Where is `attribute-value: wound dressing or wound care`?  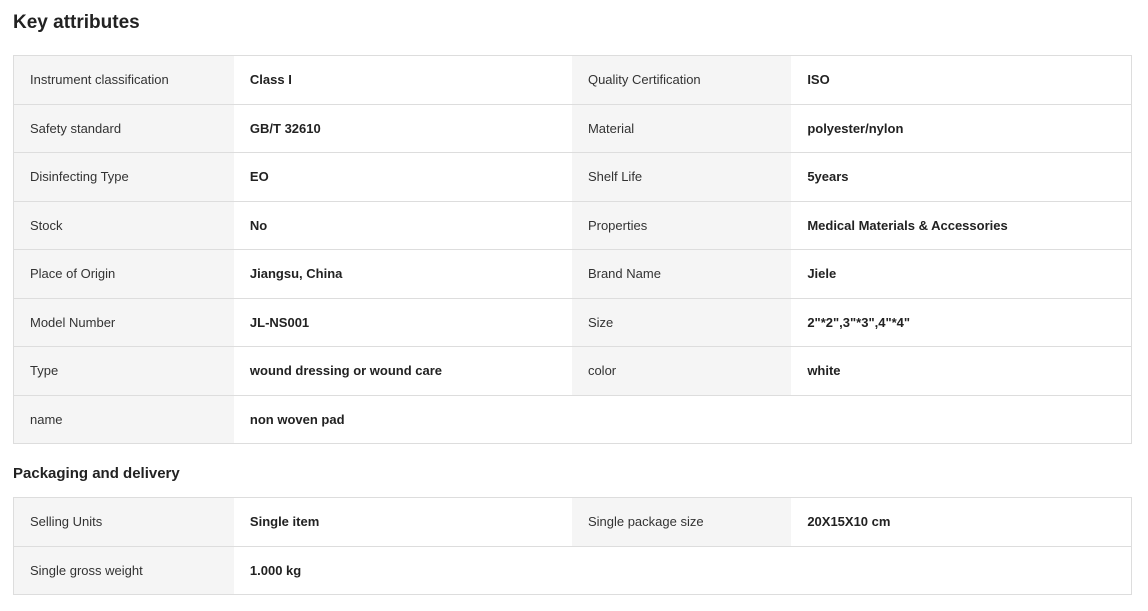
attribute-value: wound dressing or wound care is located at coordinates (402, 370).